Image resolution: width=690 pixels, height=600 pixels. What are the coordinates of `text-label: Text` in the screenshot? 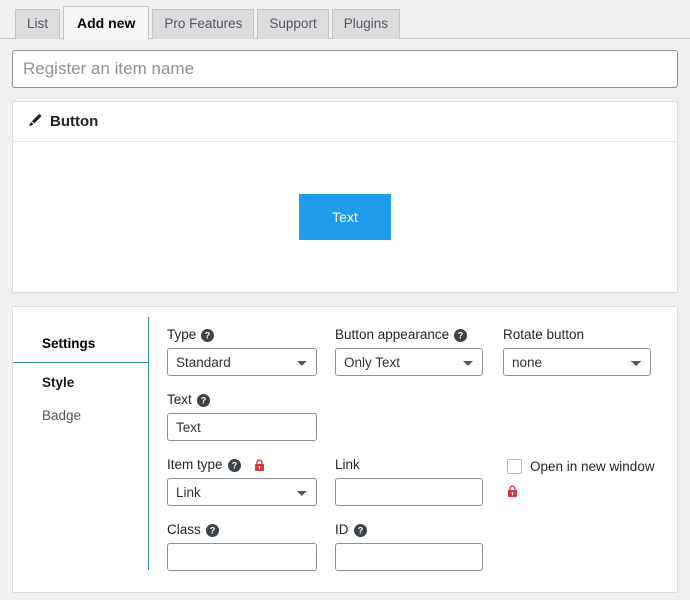 It's located at (179, 399).